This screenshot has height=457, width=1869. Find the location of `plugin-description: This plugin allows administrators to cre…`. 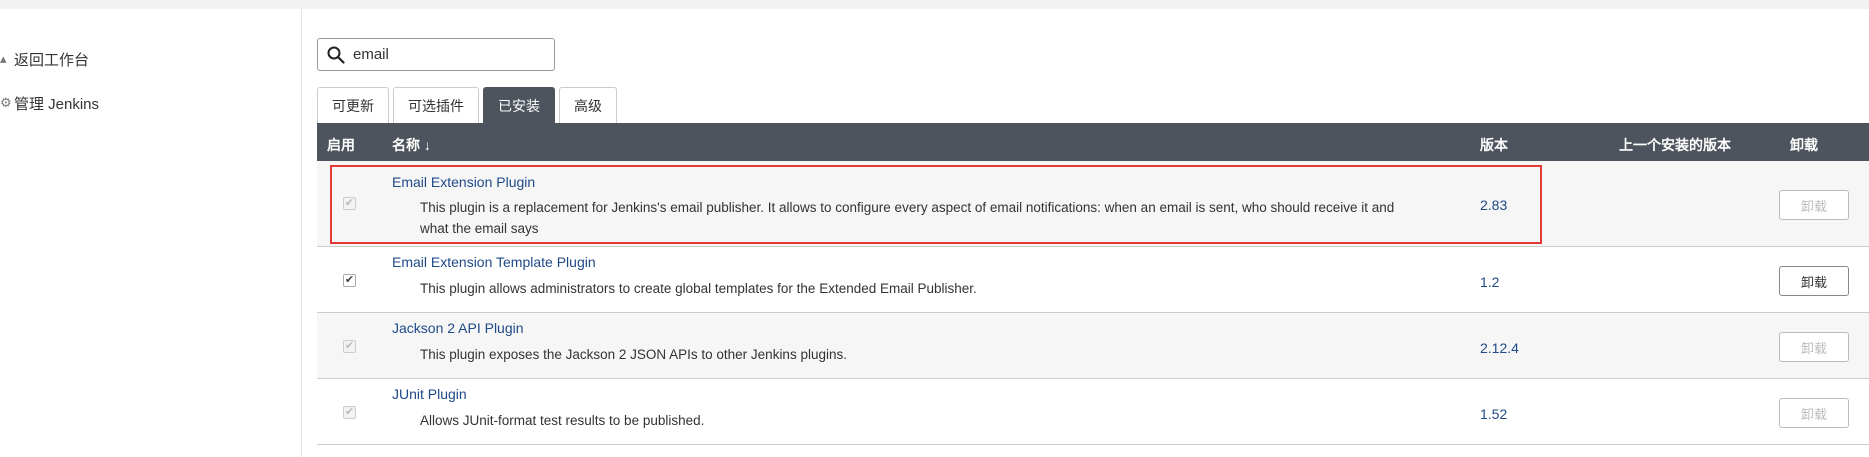

plugin-description: This plugin allows administrators to cre… is located at coordinates (698, 288).